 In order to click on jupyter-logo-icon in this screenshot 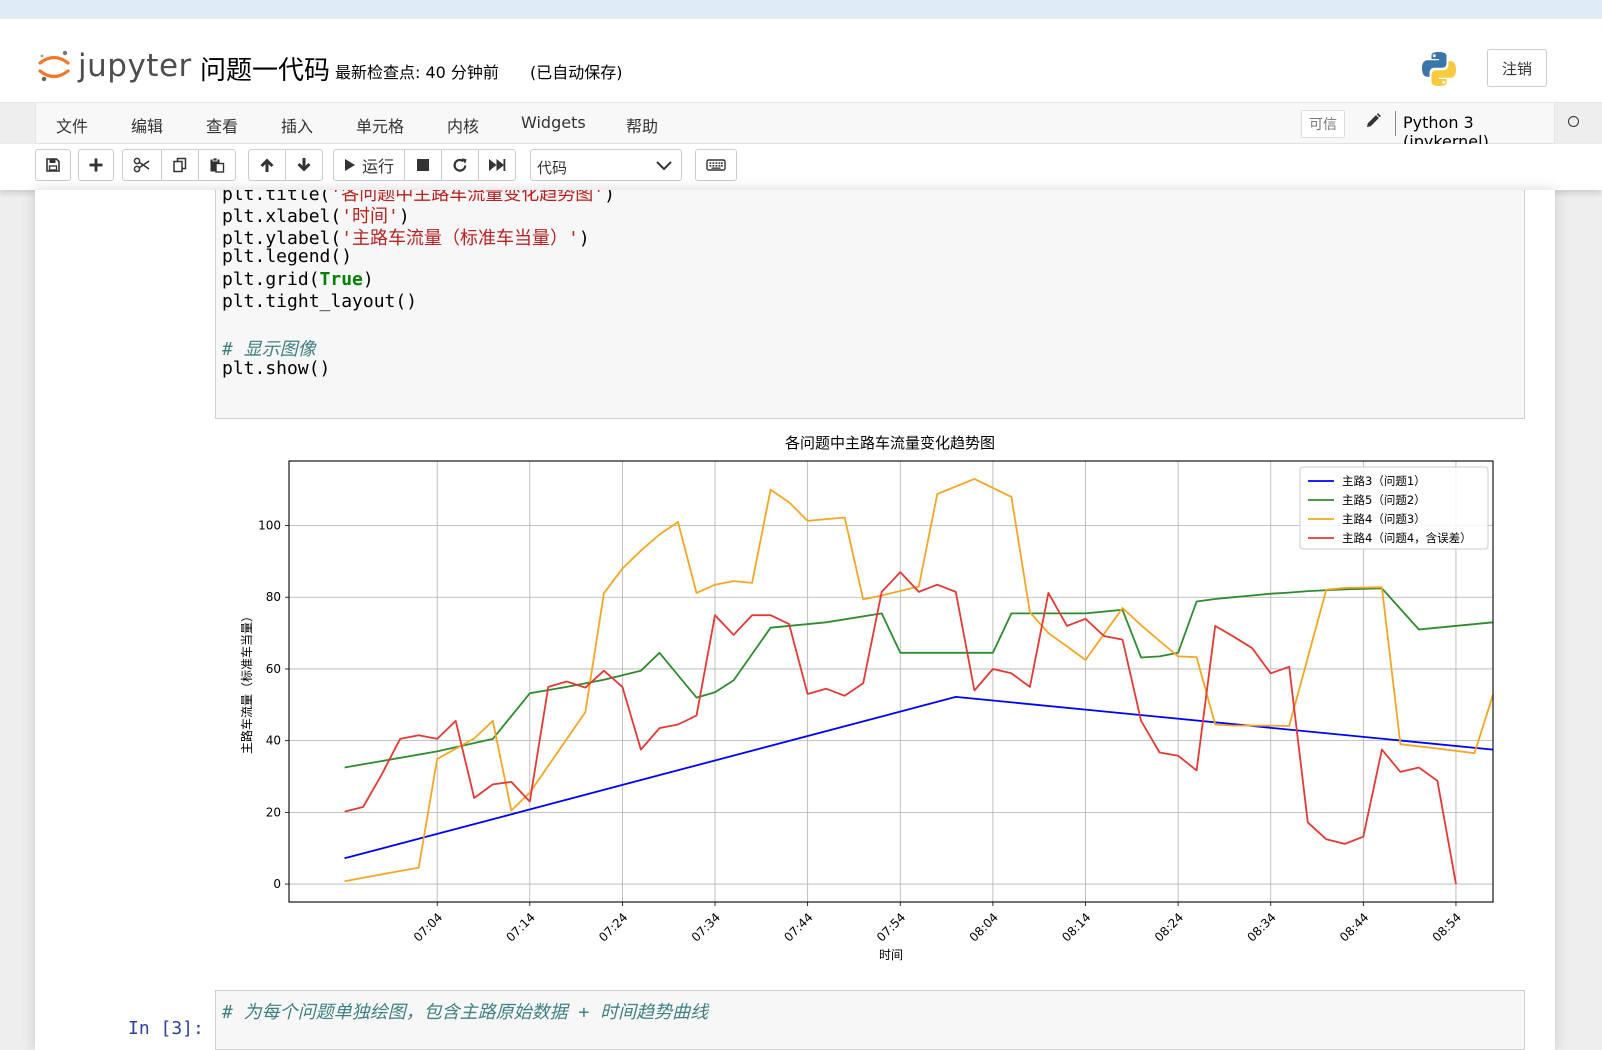, I will do `click(54, 66)`.